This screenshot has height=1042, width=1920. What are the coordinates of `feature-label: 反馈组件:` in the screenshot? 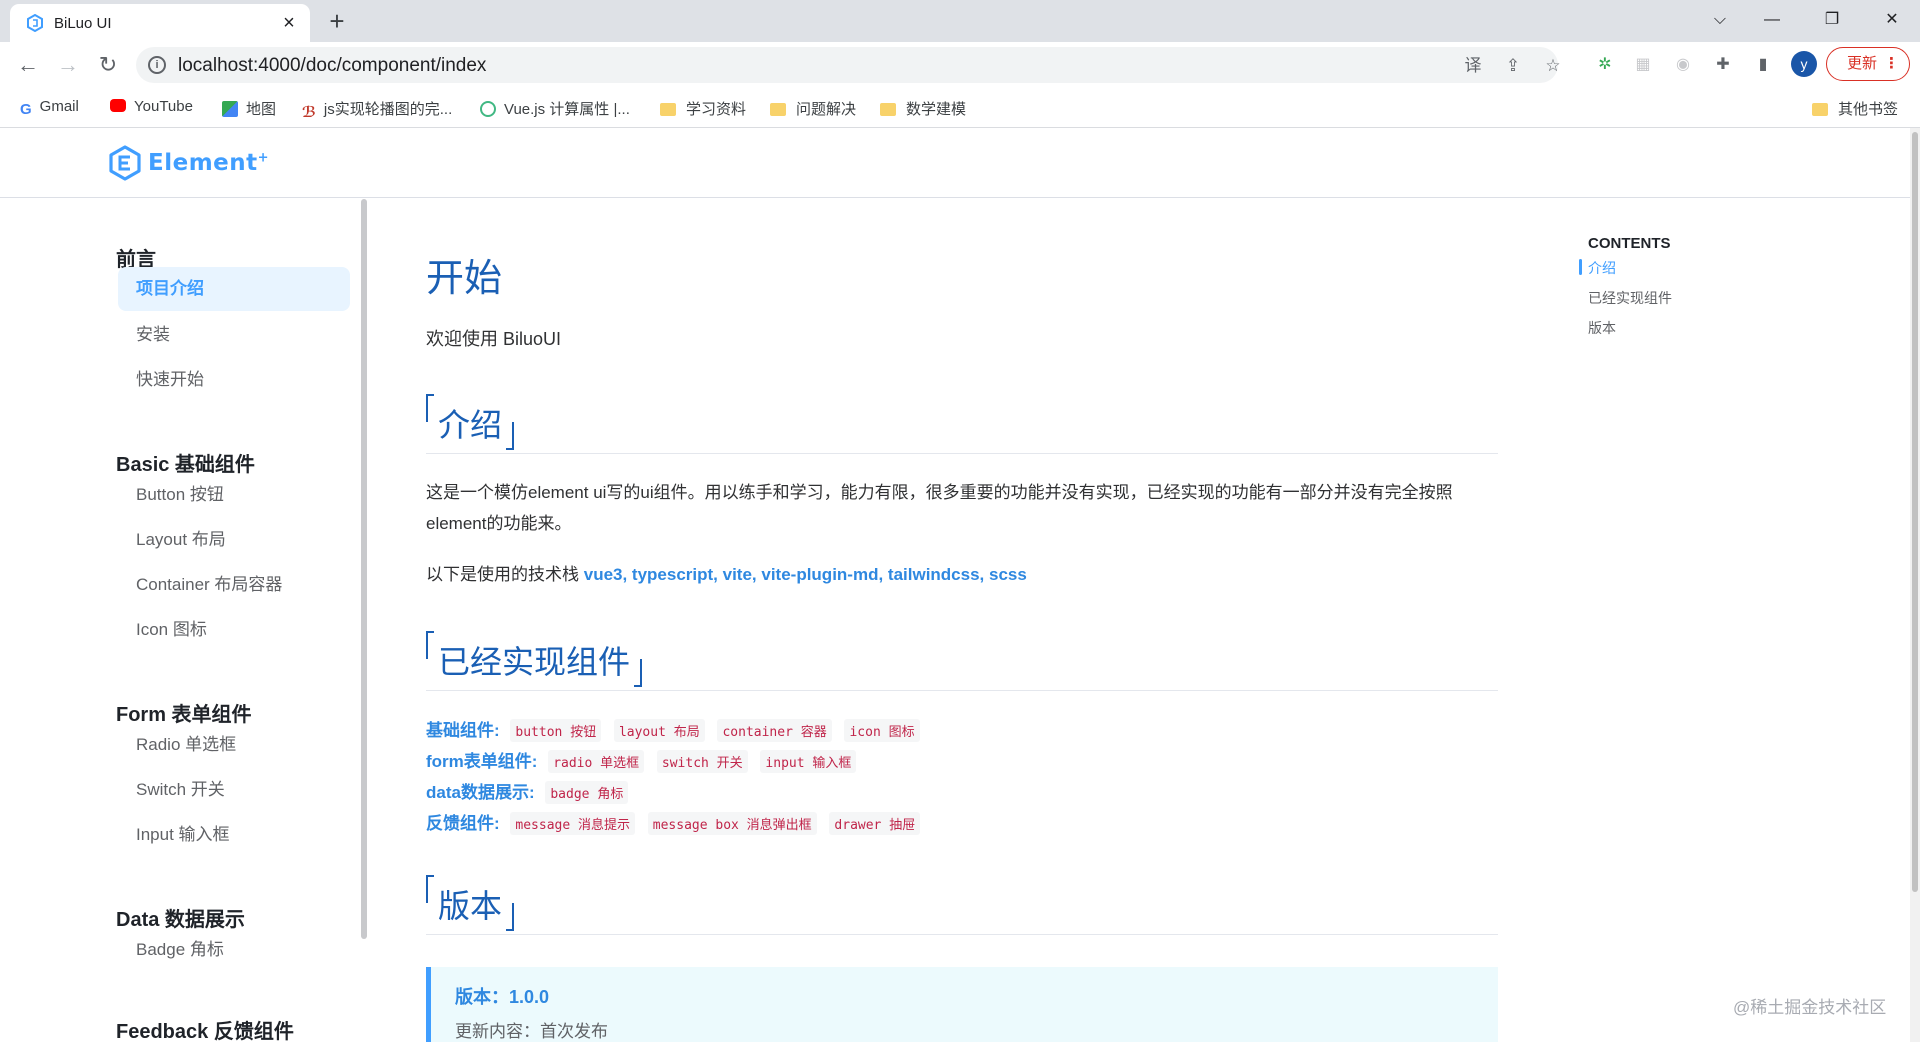 It's located at (463, 823).